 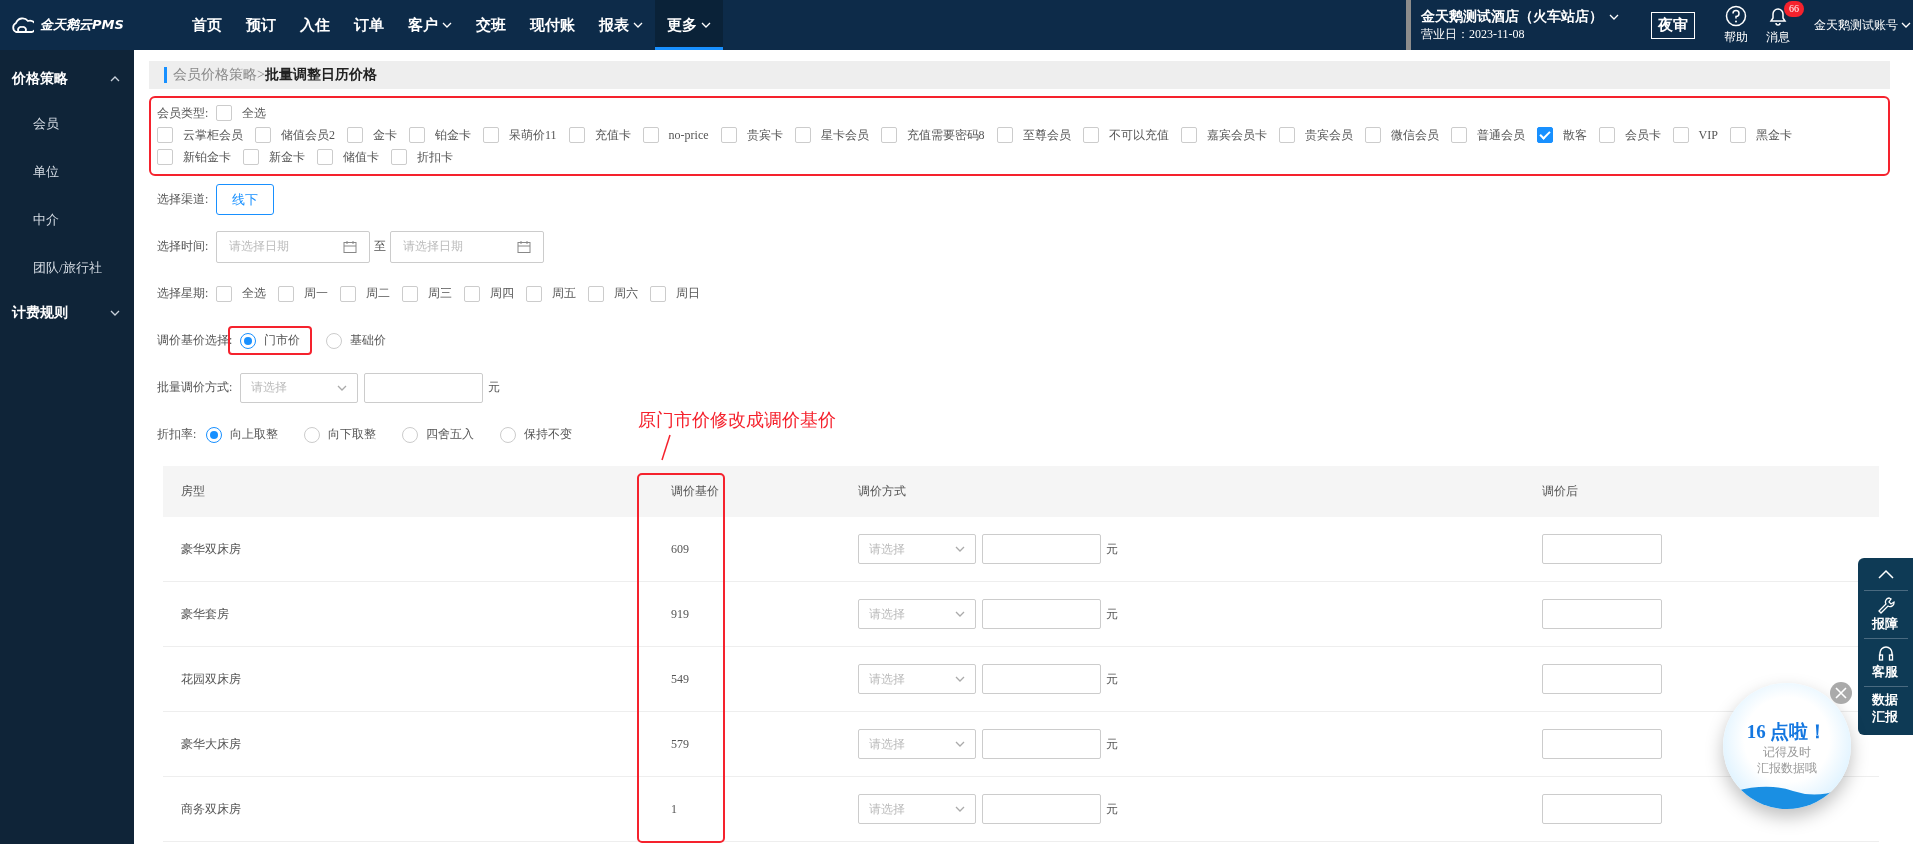 I want to click on nav-tab: 现付账, so click(x=552, y=25).